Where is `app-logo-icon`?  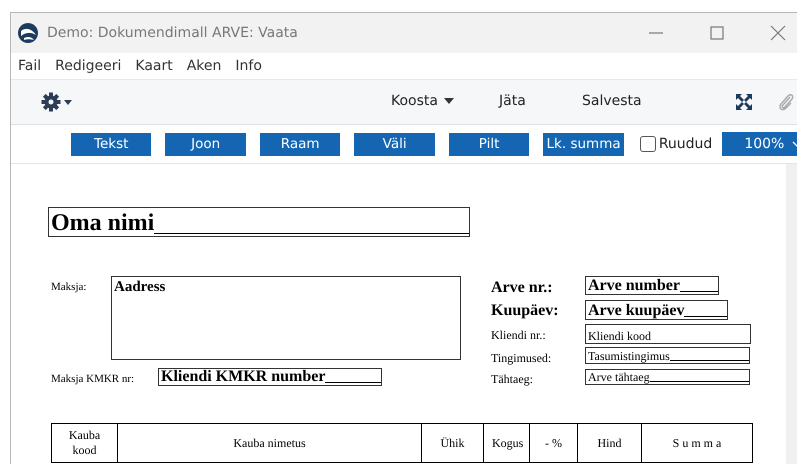
app-logo-icon is located at coordinates (28, 33).